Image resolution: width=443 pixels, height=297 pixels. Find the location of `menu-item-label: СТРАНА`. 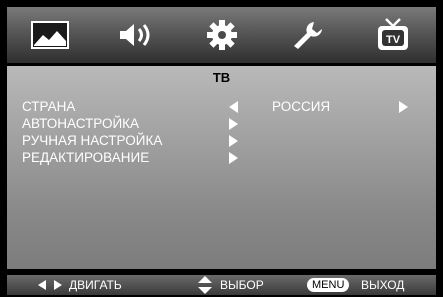

menu-item-label: СТРАНА is located at coordinates (49, 106).